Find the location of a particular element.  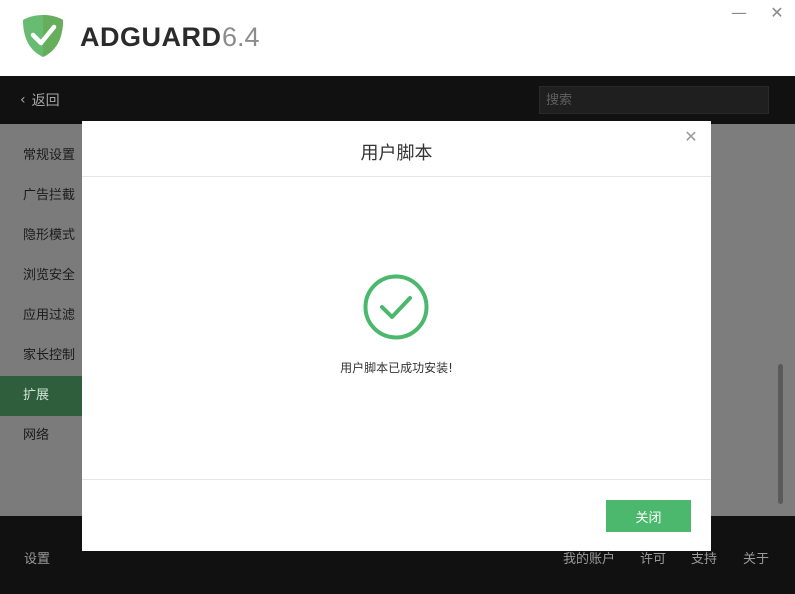

check-circle-icon is located at coordinates (396, 307).